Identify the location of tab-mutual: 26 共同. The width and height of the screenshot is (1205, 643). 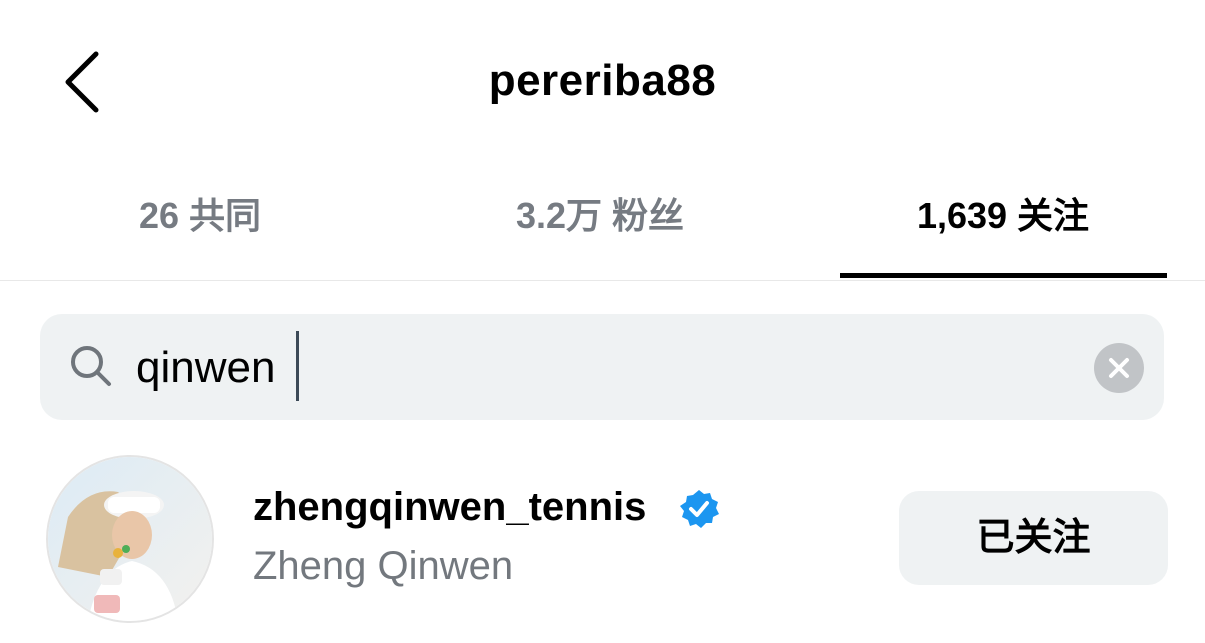
(200, 230).